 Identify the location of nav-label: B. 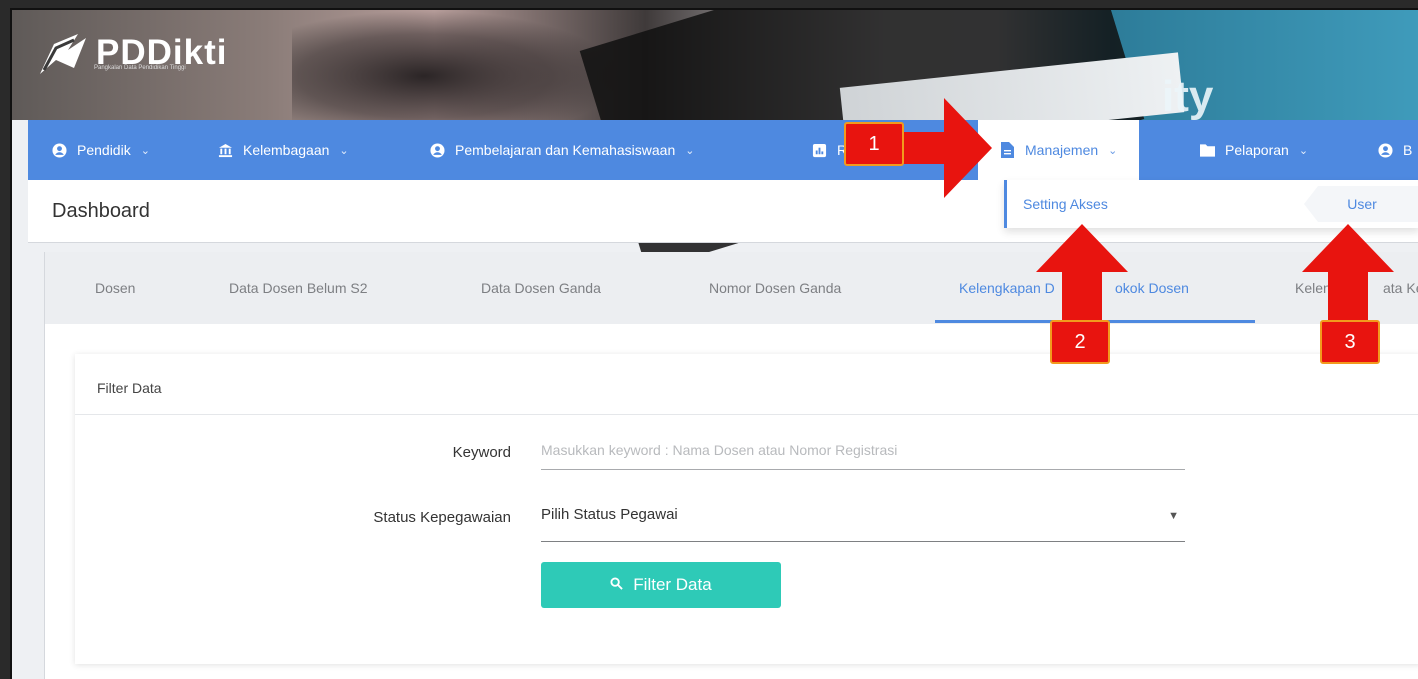
(1408, 150).